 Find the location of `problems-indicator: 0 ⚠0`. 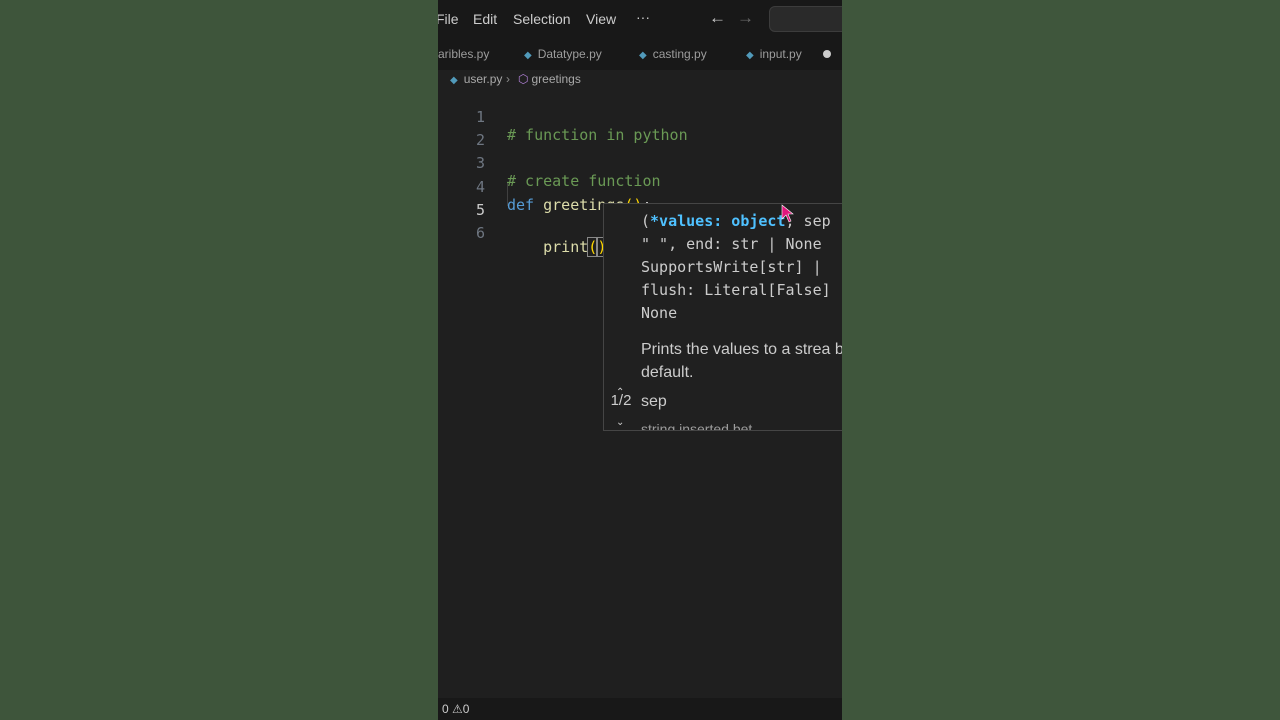

problems-indicator: 0 ⚠0 is located at coordinates (455, 709).